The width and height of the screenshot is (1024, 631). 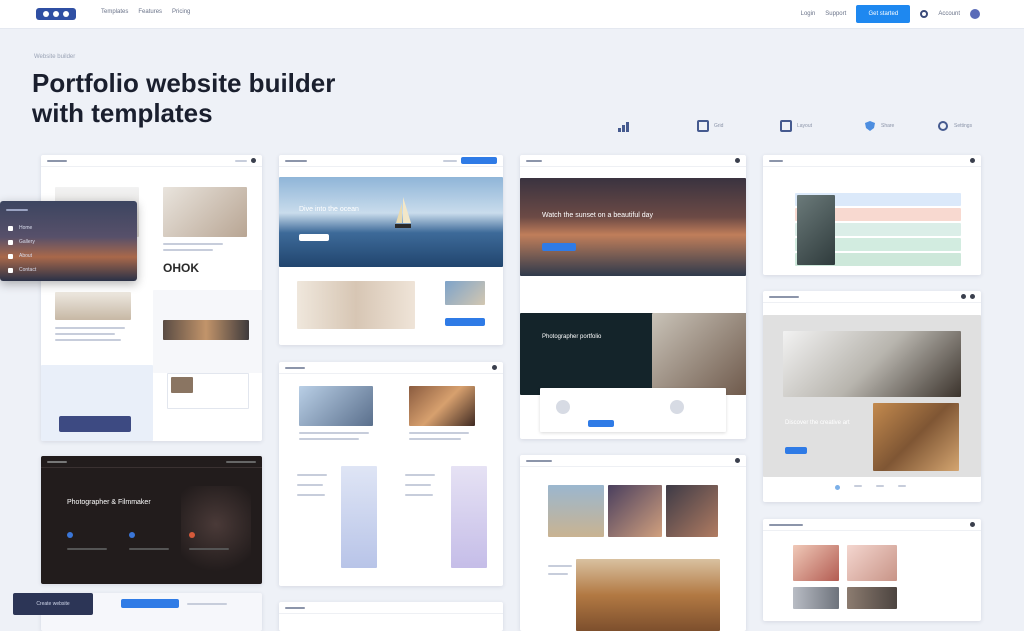 What do you see at coordinates (181, 268) in the screenshot?
I see `brand-text: OHOK` at bounding box center [181, 268].